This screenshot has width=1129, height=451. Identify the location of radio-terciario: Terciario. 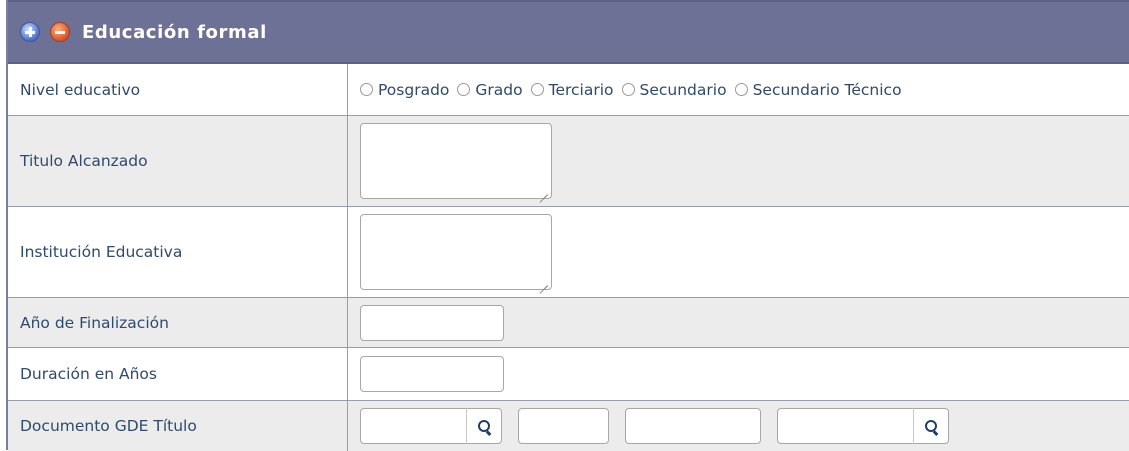
(572, 89).